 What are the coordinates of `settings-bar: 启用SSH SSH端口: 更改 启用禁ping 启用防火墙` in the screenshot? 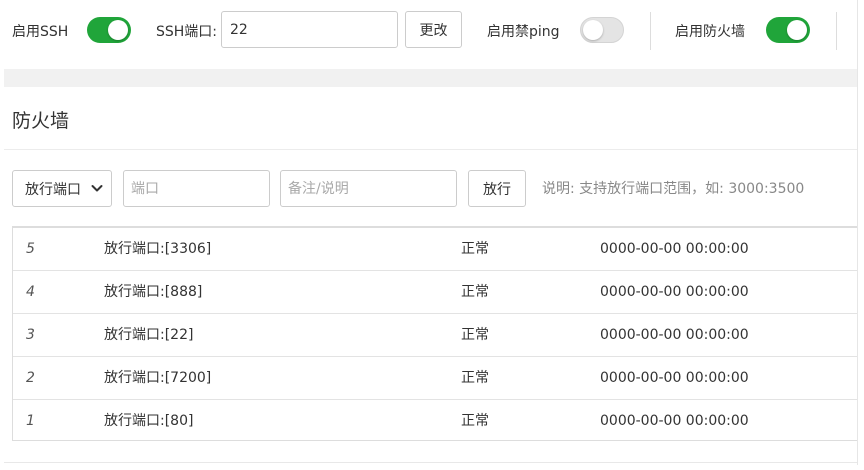 It's located at (429, 33).